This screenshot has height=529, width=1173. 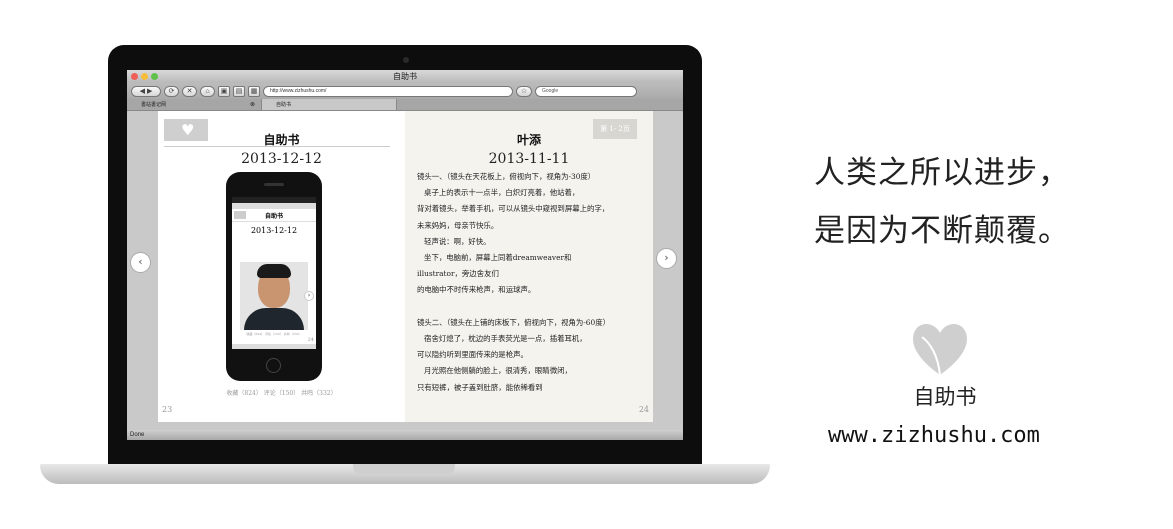 I want to click on slogan-line-1: 人类之所以进步，, so click(x=942, y=173).